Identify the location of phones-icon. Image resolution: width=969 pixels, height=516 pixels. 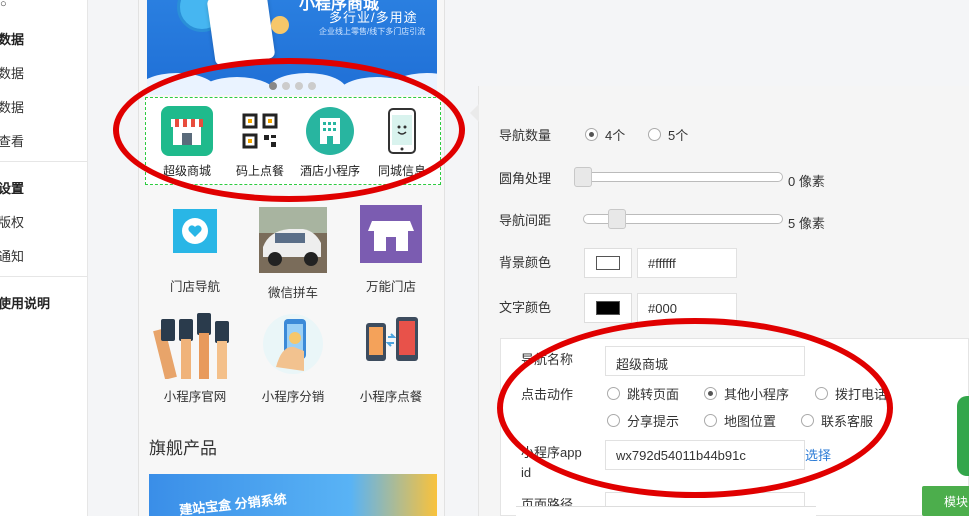
(391, 344).